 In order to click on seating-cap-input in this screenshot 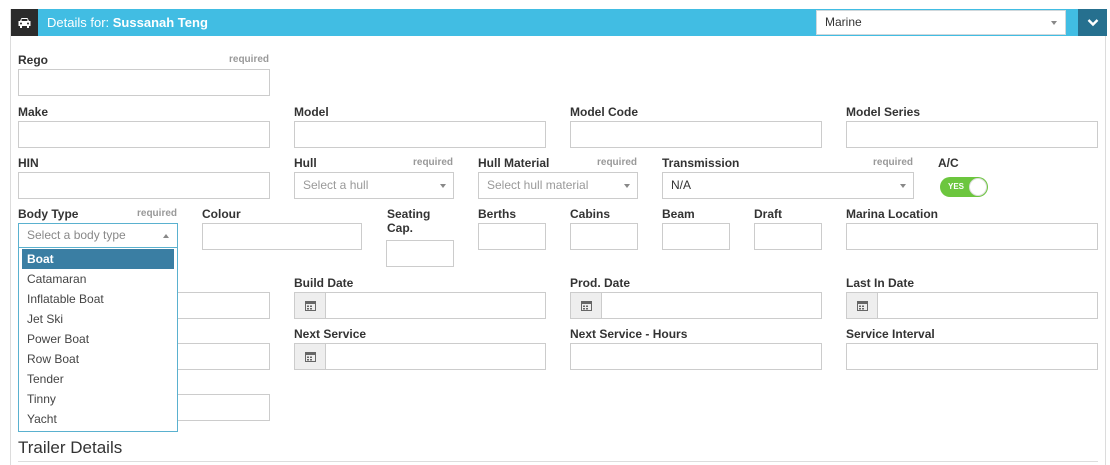, I will do `click(420, 253)`.